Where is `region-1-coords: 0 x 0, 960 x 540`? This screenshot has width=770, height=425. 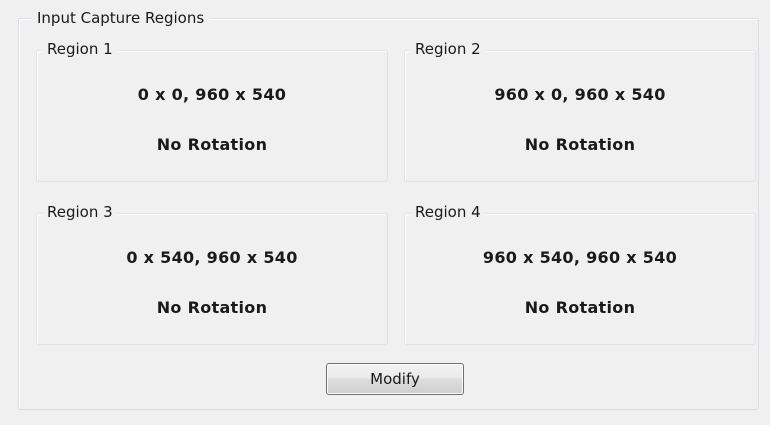
region-1-coords: 0 x 0, 960 x 540 is located at coordinates (212, 94).